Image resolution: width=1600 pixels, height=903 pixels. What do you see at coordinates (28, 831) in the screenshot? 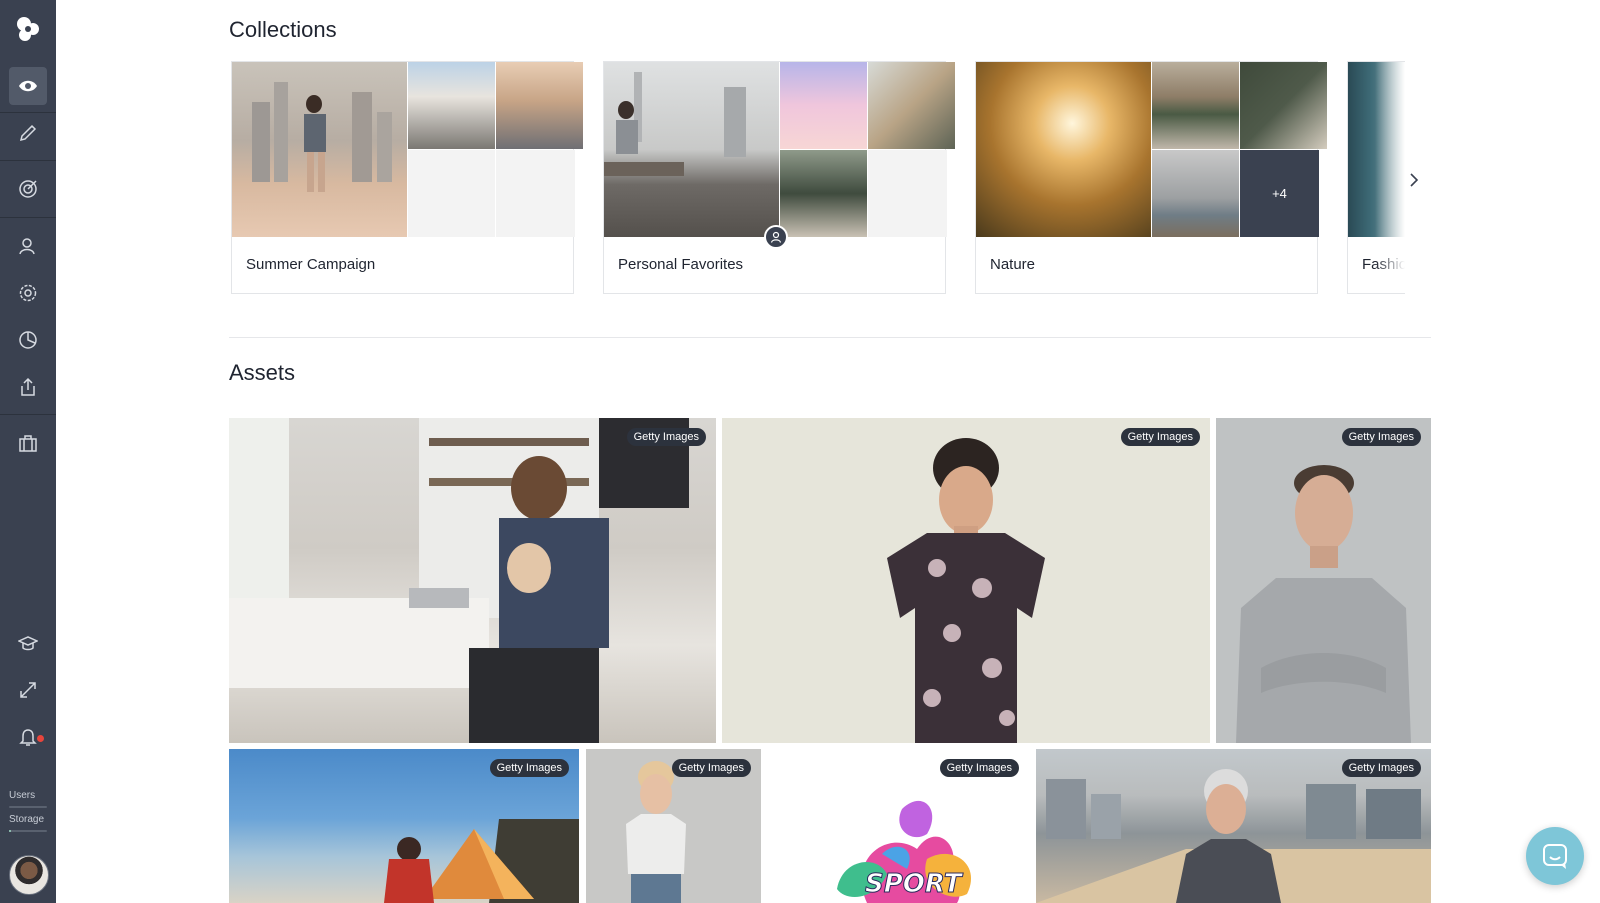
I see `storage-usage-bar` at bounding box center [28, 831].